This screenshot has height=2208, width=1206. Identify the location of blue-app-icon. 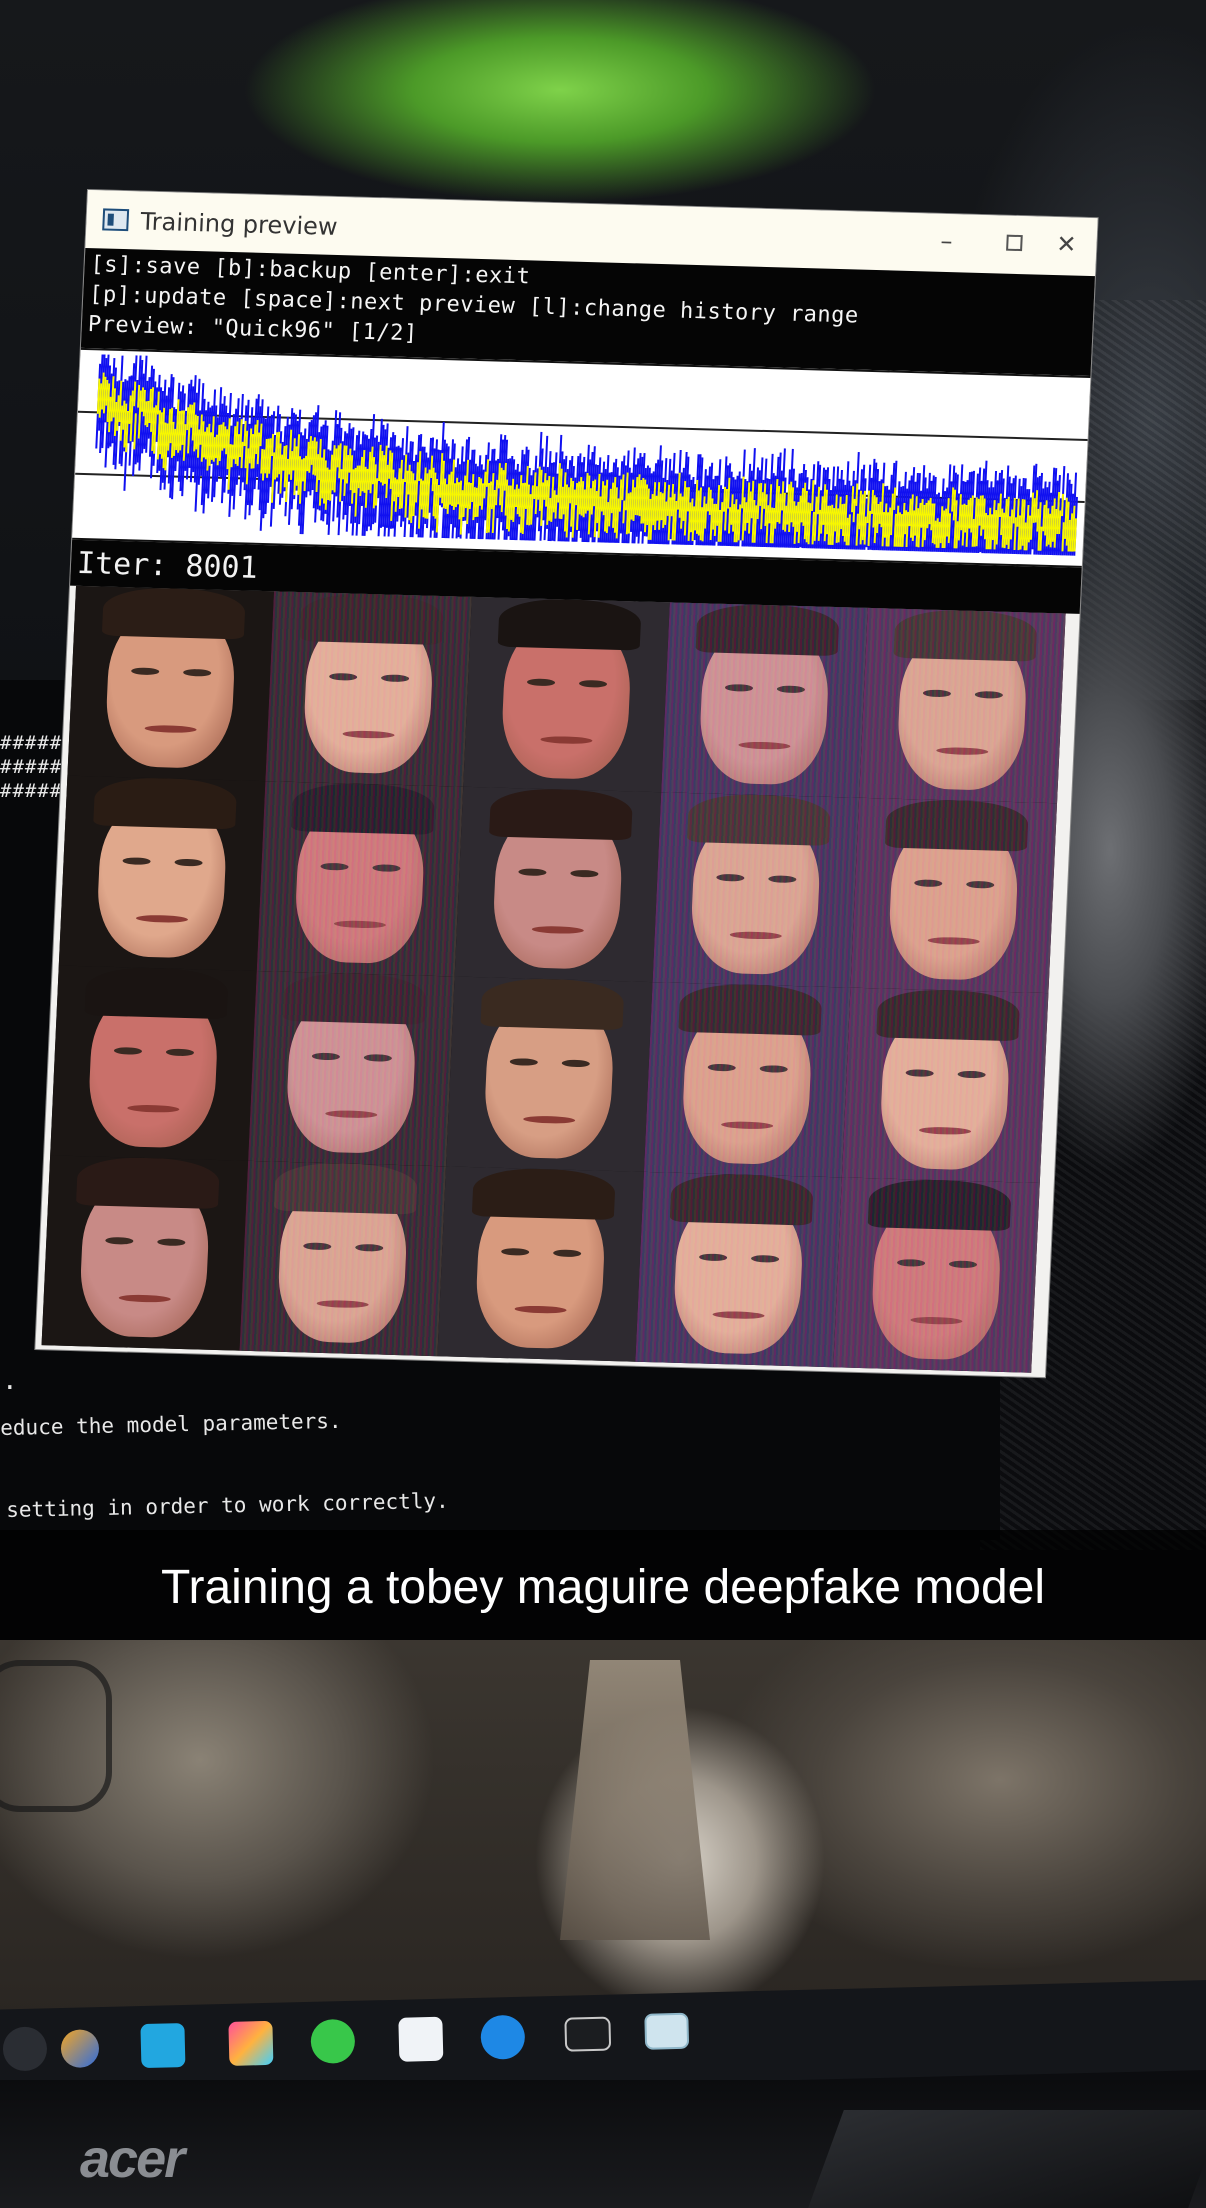
(503, 2037).